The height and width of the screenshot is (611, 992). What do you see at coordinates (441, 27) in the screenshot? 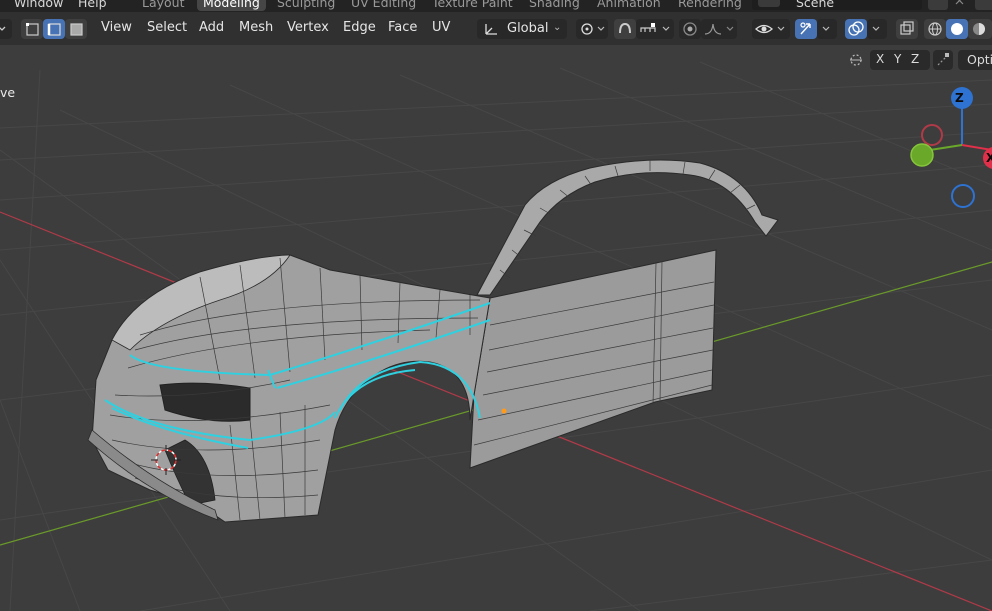
I see `menu-uv: UV` at bounding box center [441, 27].